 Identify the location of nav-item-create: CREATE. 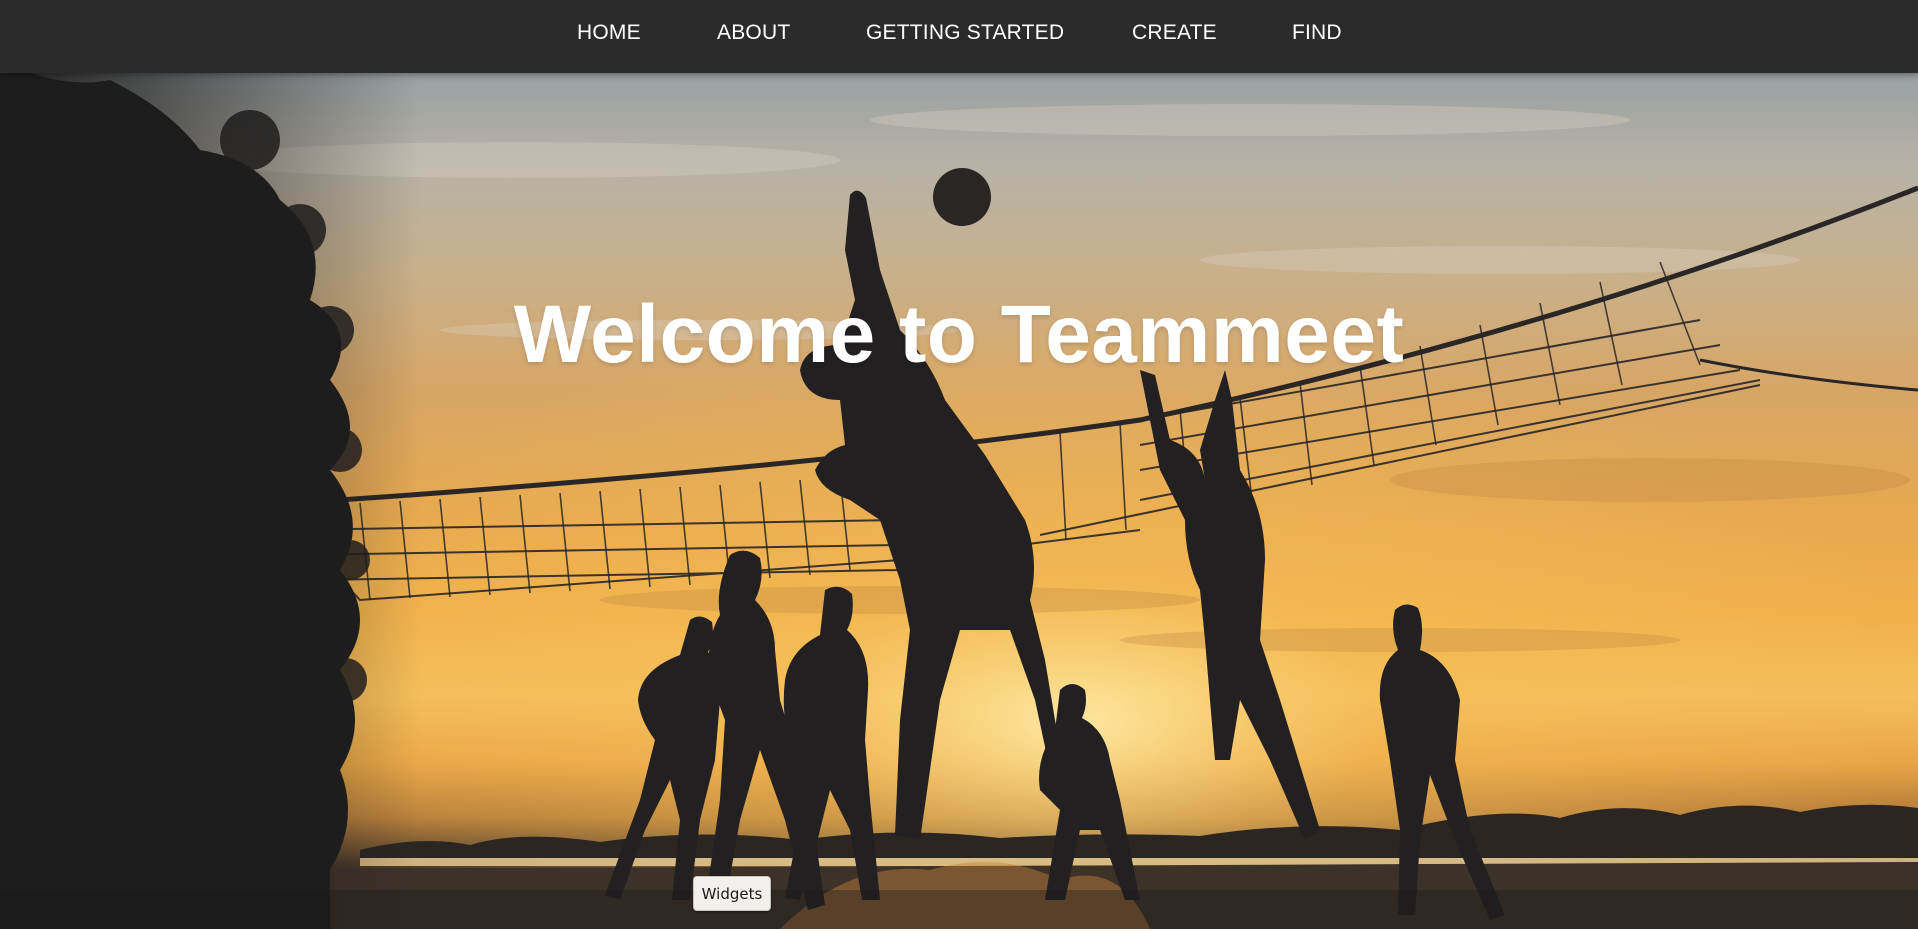
(1174, 33).